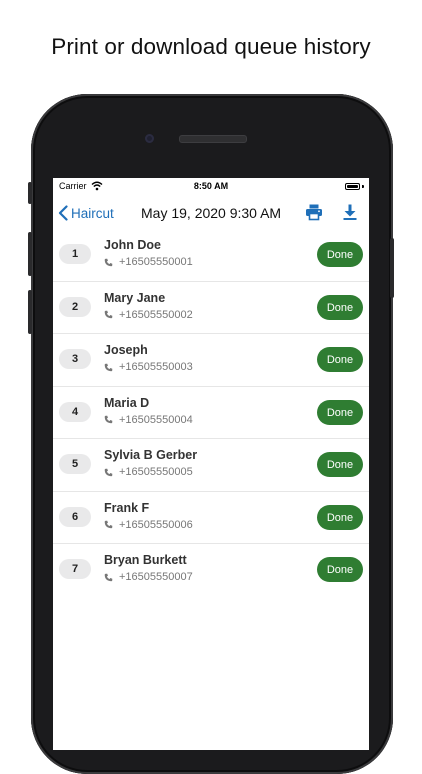 This screenshot has height=774, width=422. Describe the element at coordinates (350, 212) in the screenshot. I see `download-icon` at that location.